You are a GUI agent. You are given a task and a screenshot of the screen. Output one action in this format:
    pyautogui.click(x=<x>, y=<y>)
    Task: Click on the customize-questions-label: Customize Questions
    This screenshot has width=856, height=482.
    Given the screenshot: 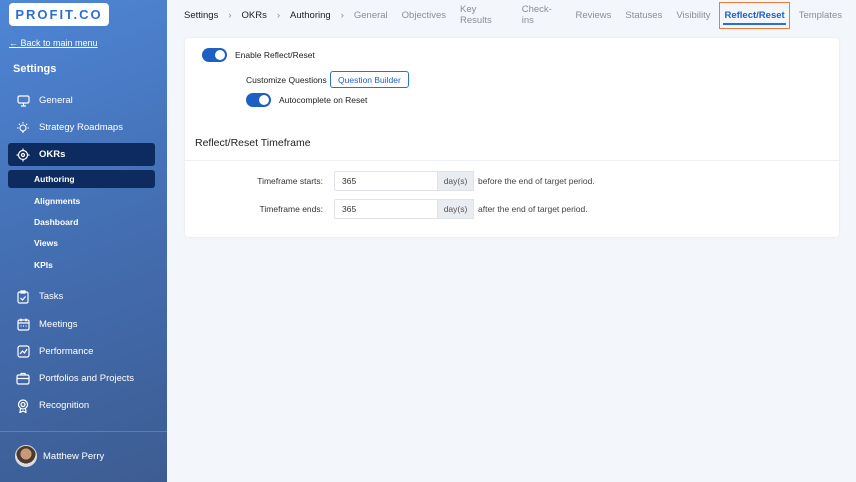 What is the action you would take?
    pyautogui.click(x=286, y=80)
    